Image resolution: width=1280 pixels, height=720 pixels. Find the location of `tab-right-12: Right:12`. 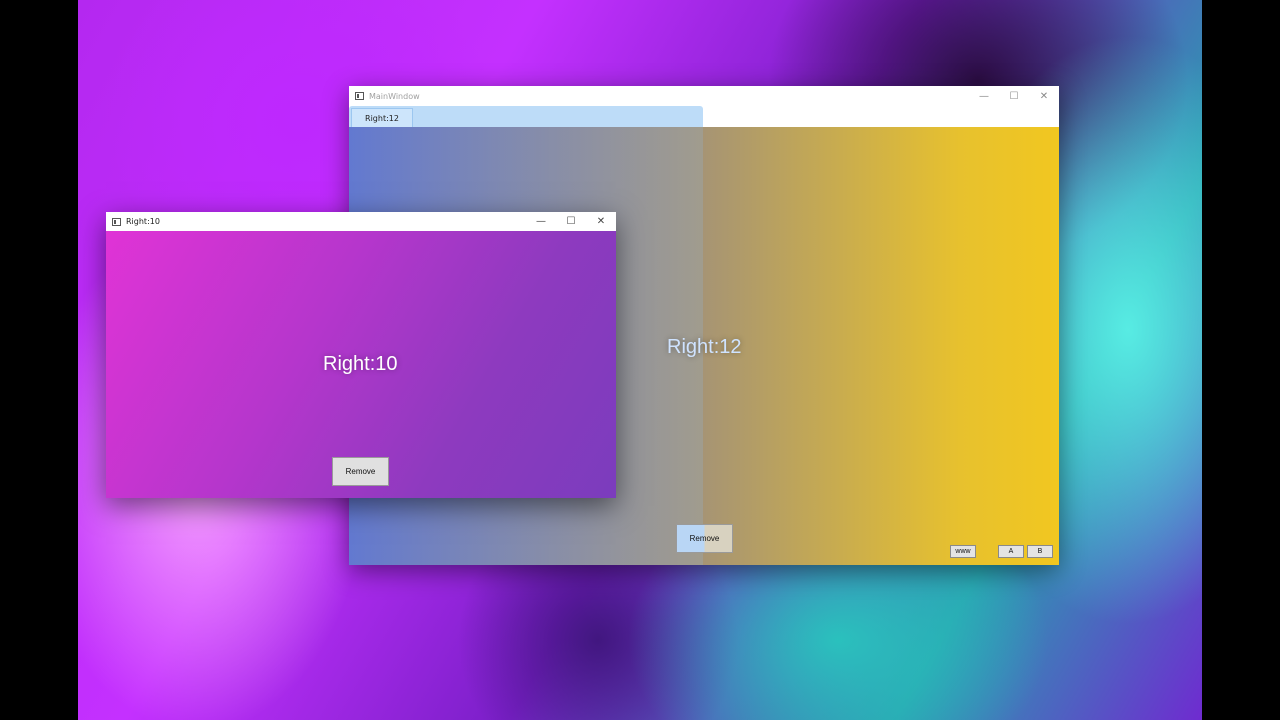

tab-right-12: Right:12 is located at coordinates (382, 117).